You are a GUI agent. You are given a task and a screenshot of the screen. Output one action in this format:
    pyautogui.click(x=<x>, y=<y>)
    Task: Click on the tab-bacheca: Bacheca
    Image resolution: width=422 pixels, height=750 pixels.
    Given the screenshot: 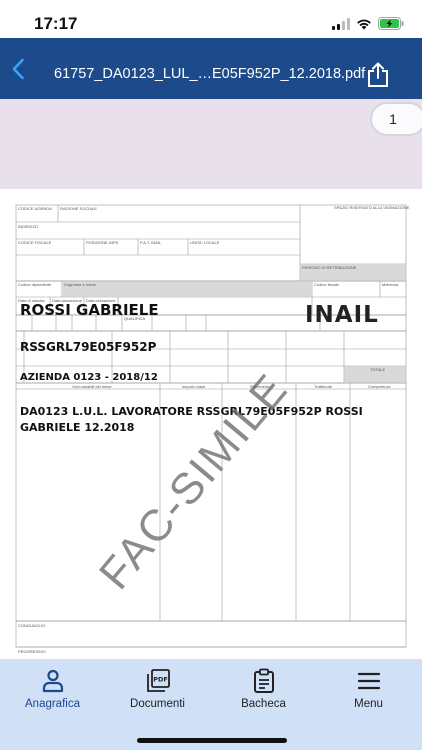 What is the action you would take?
    pyautogui.click(x=263, y=689)
    